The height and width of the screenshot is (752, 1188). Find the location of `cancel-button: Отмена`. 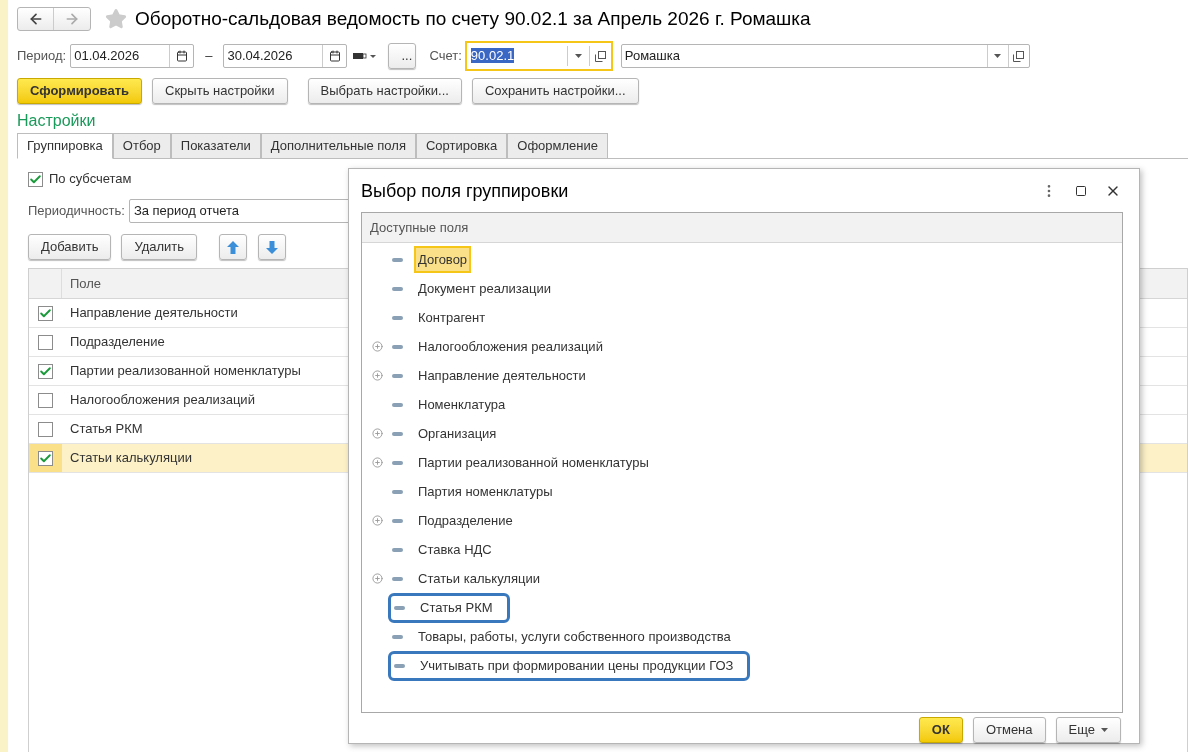

cancel-button: Отмена is located at coordinates (1009, 730).